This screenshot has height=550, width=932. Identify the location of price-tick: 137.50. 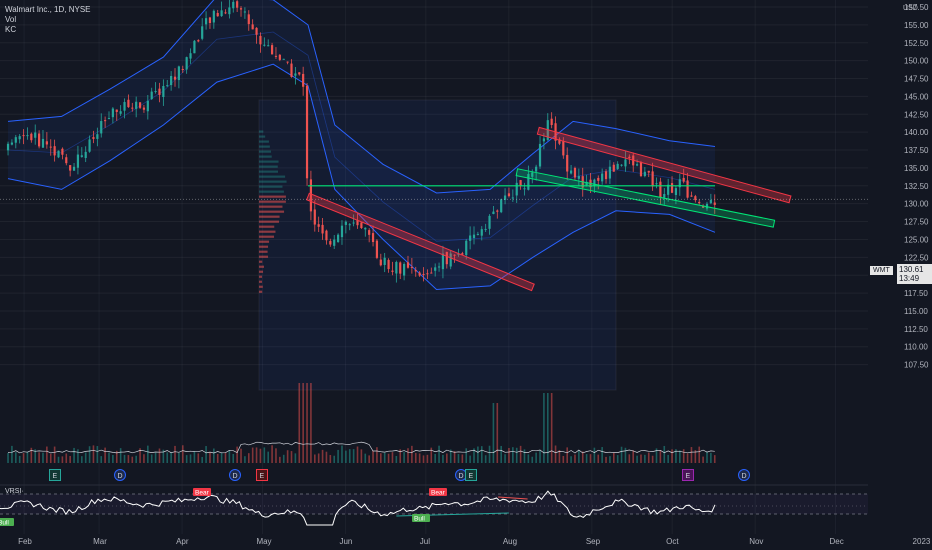
(916, 150).